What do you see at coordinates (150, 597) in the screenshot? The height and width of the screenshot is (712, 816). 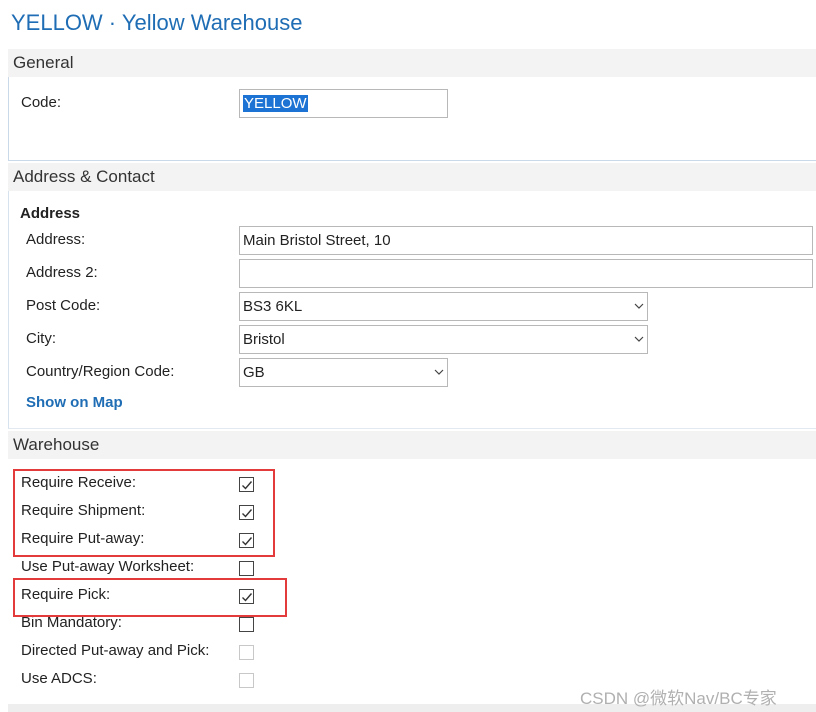 I see `highlight-box-require-pick` at bounding box center [150, 597].